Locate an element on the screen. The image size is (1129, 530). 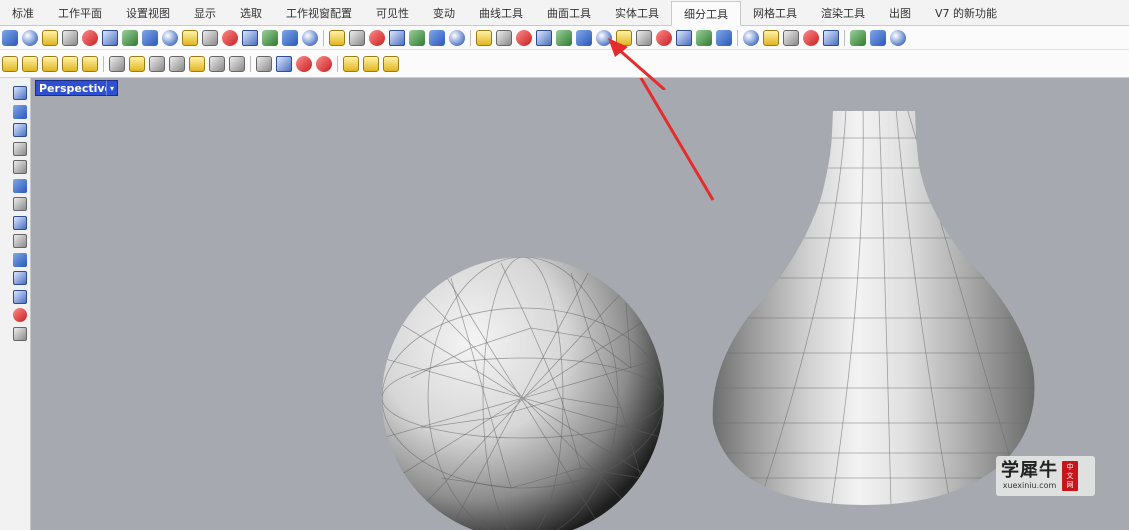
subd-torus-icon is located at coordinates (90, 37).